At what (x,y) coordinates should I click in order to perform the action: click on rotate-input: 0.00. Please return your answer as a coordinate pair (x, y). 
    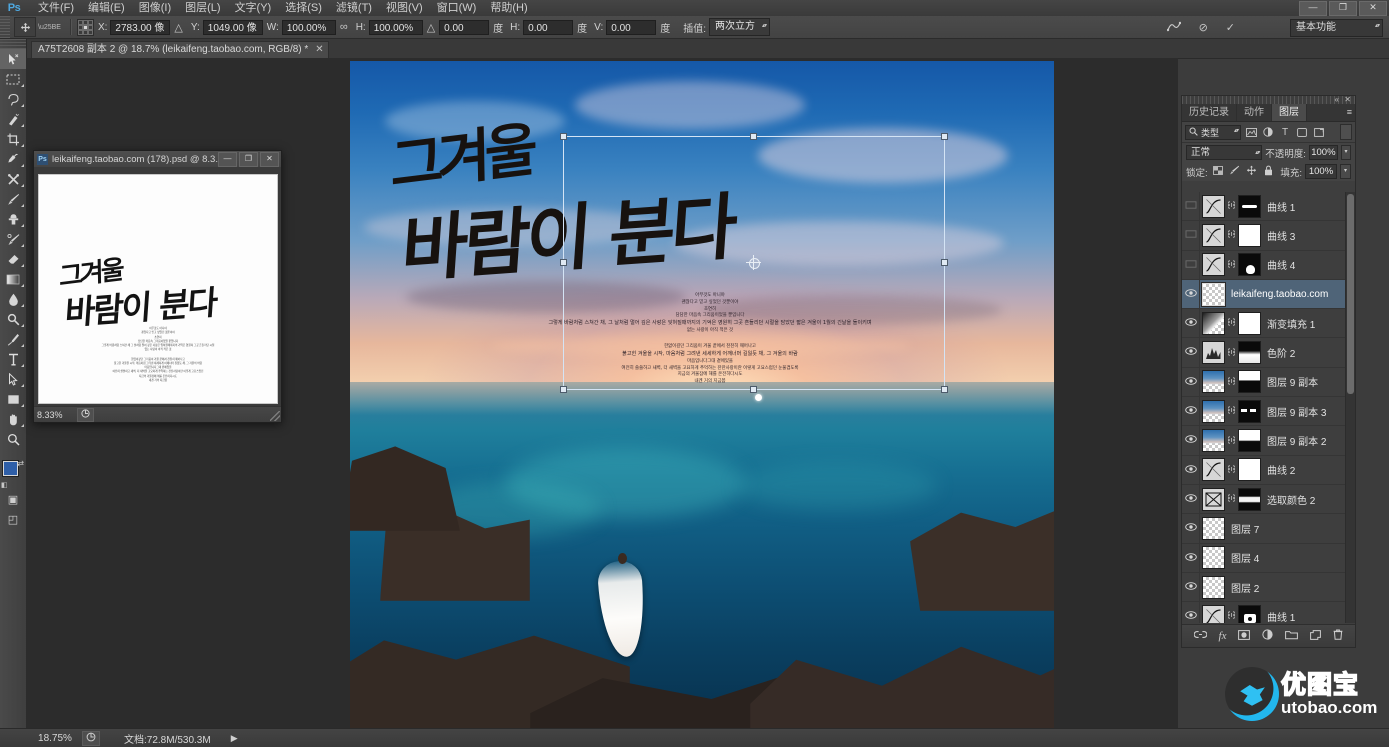
    Looking at the image, I should click on (464, 27).